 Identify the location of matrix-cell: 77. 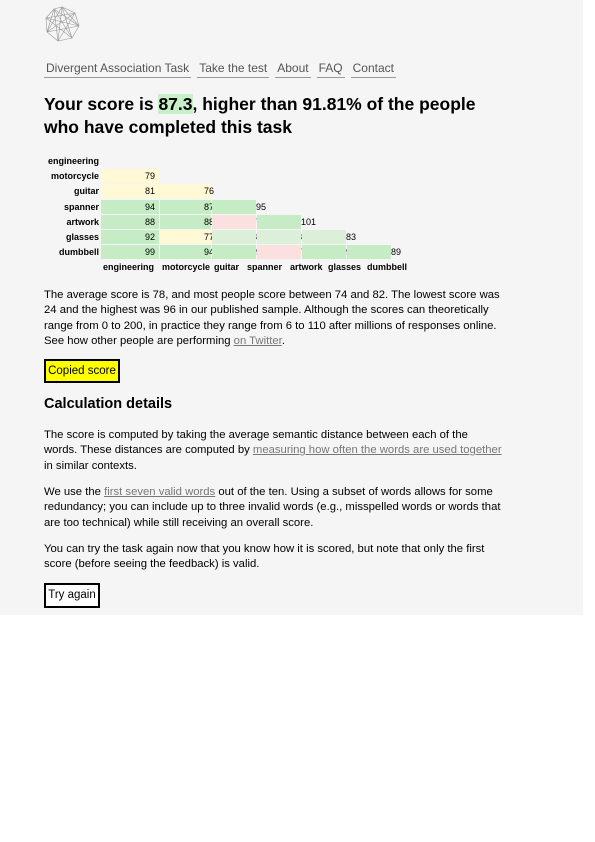
(187, 237).